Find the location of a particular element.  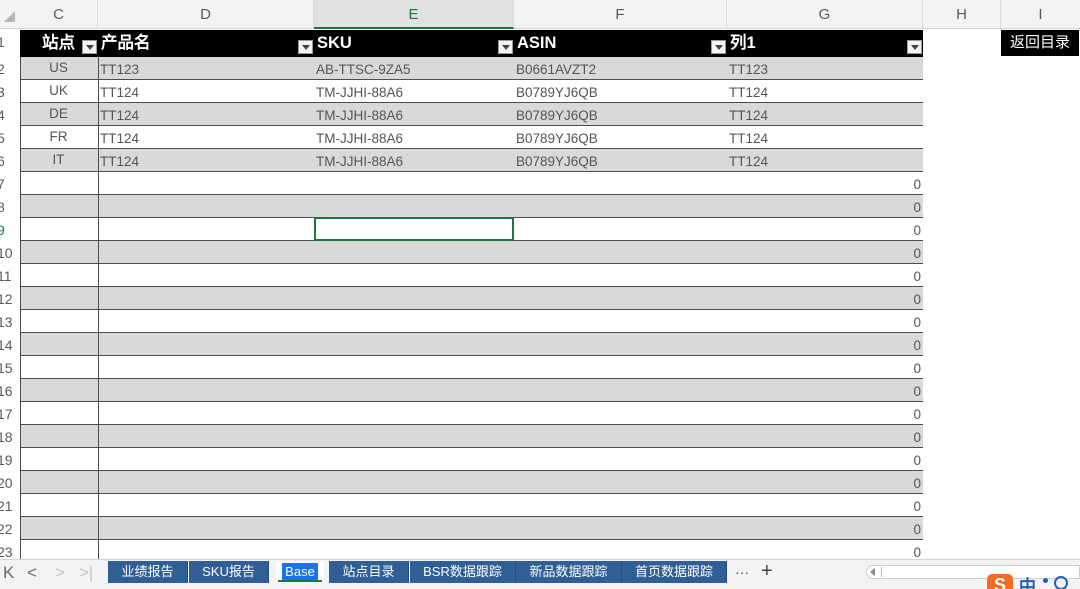

site-cell: FR is located at coordinates (58, 137).